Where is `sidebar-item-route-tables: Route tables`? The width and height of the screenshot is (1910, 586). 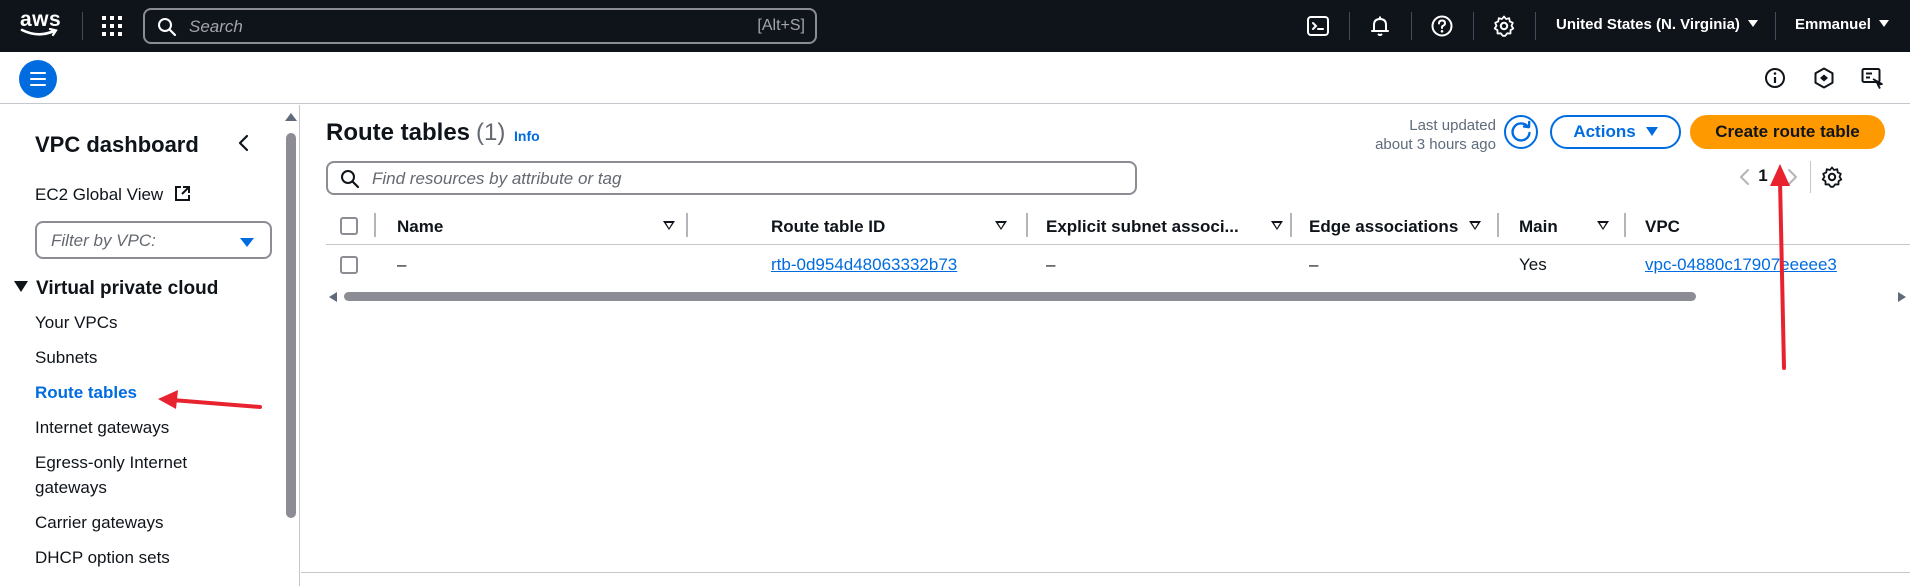
sidebar-item-route-tables: Route tables is located at coordinates (135, 392).